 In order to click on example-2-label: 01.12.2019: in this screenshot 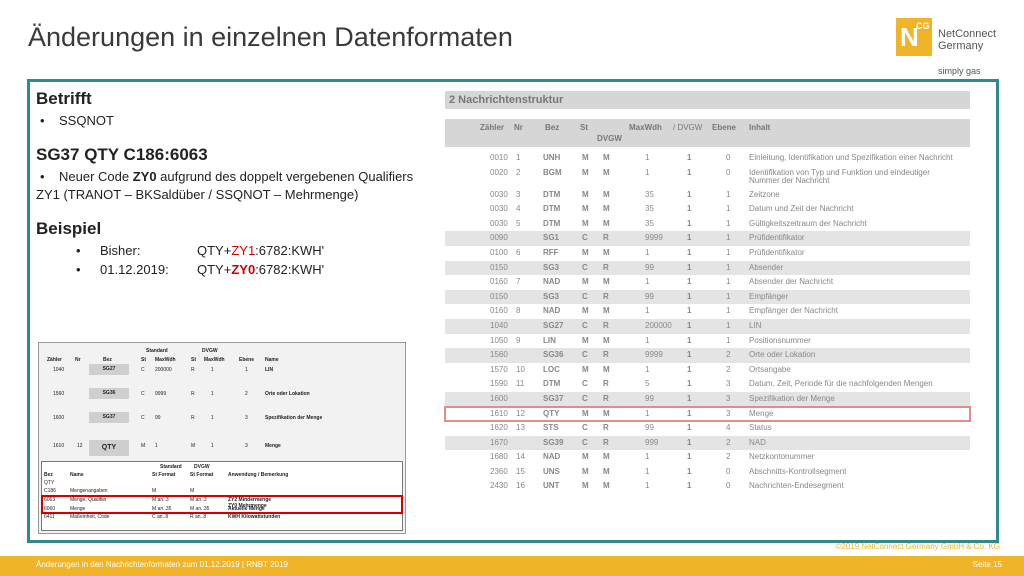, I will do `click(134, 269)`.